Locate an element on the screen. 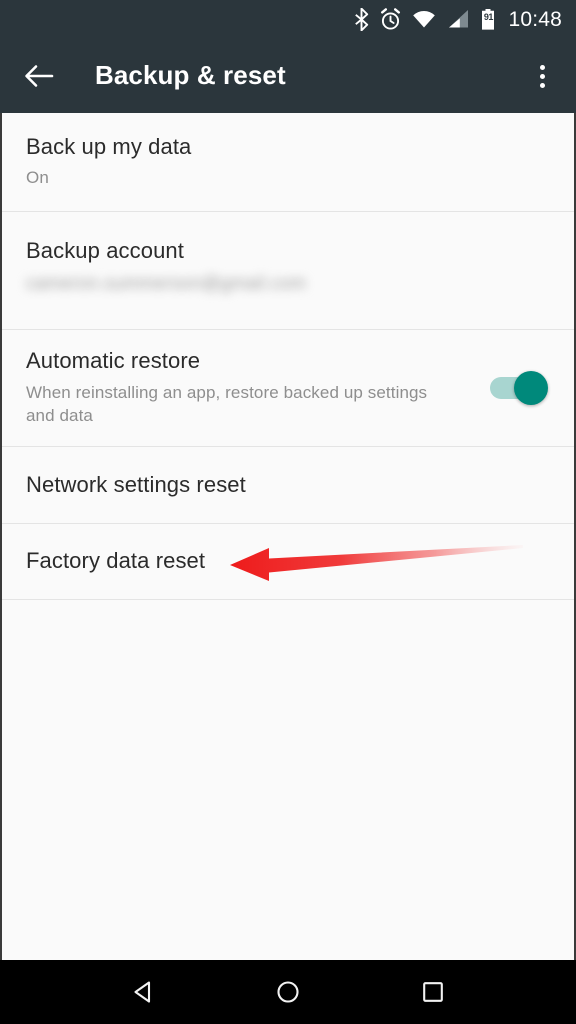  back-navigation-button is located at coordinates (39, 75).